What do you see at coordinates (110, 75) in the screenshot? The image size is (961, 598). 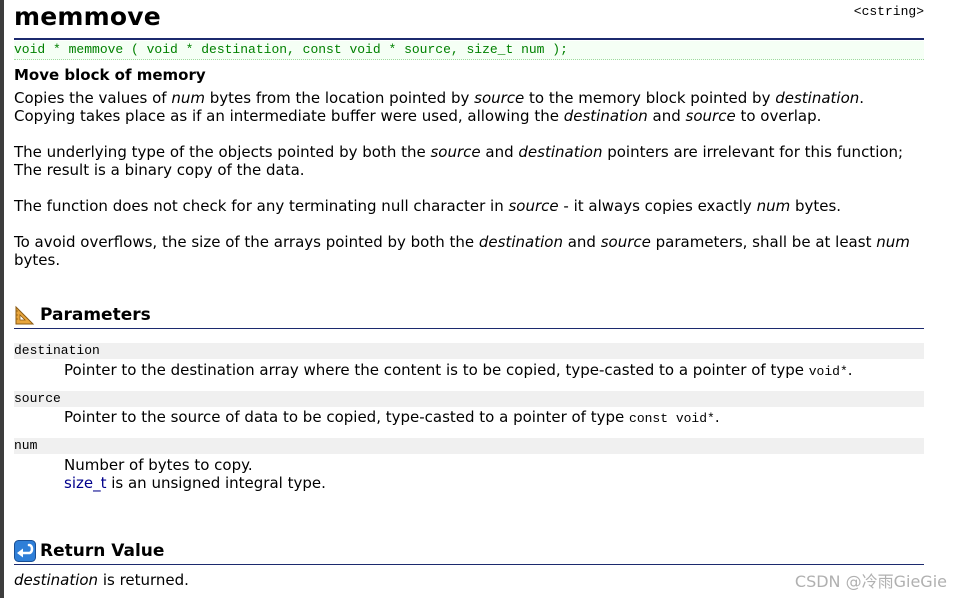 I see `function-summary: Move block of memory` at bounding box center [110, 75].